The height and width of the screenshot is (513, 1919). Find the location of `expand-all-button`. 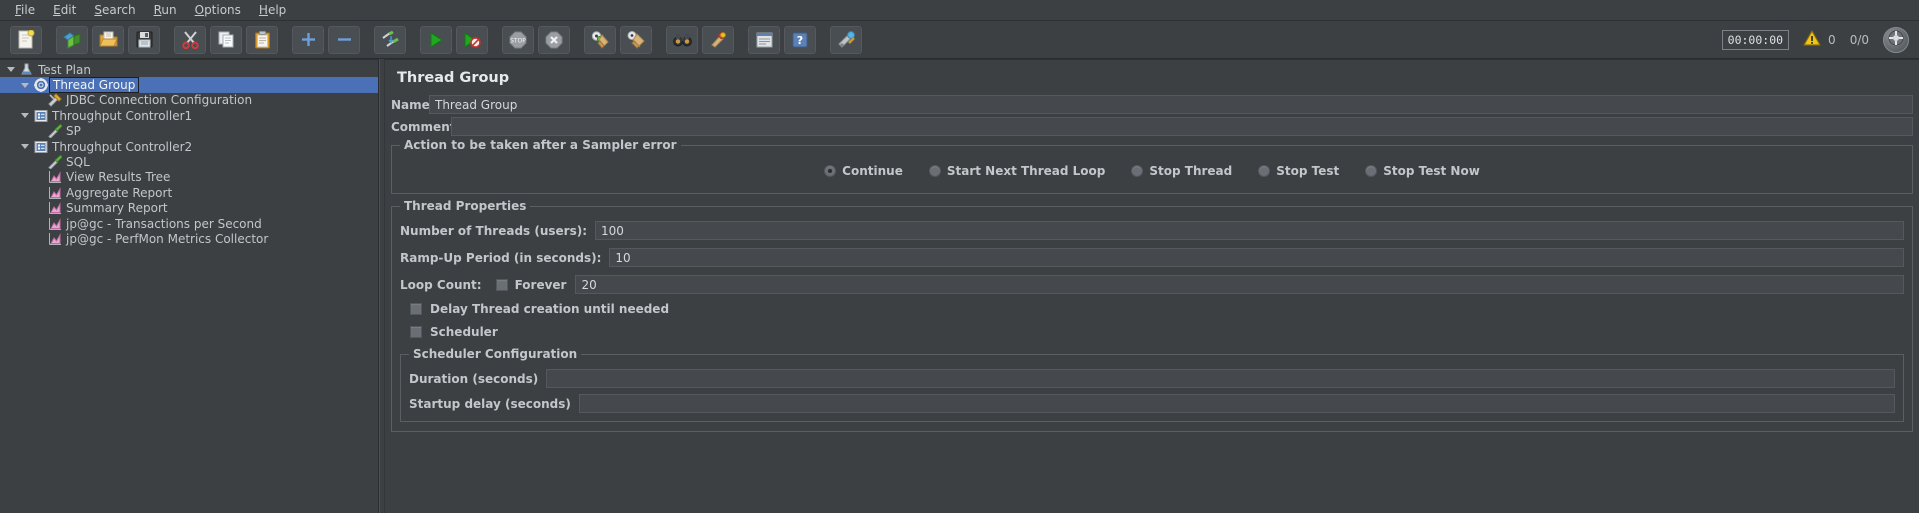

expand-all-button is located at coordinates (308, 39).